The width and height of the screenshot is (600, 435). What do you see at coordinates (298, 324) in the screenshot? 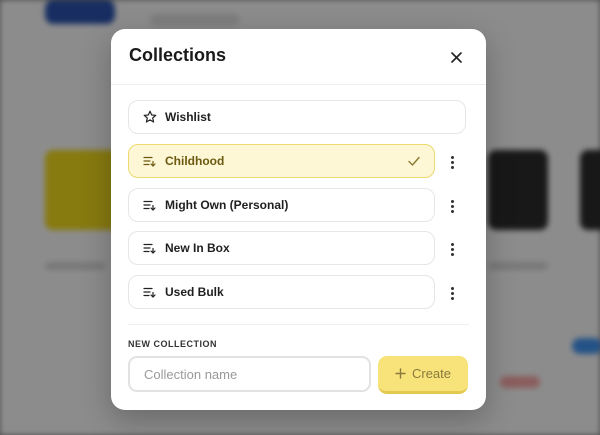
I see `divider` at bounding box center [298, 324].